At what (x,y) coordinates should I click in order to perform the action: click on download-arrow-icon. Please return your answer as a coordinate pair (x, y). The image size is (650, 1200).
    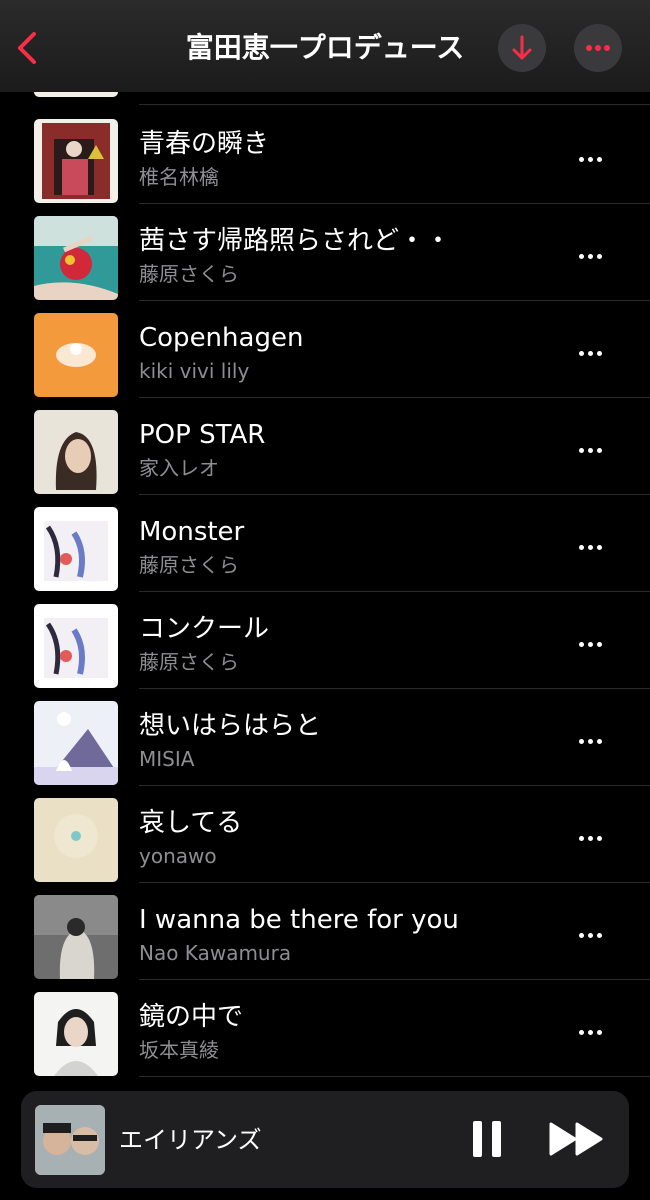
    Looking at the image, I should click on (522, 47).